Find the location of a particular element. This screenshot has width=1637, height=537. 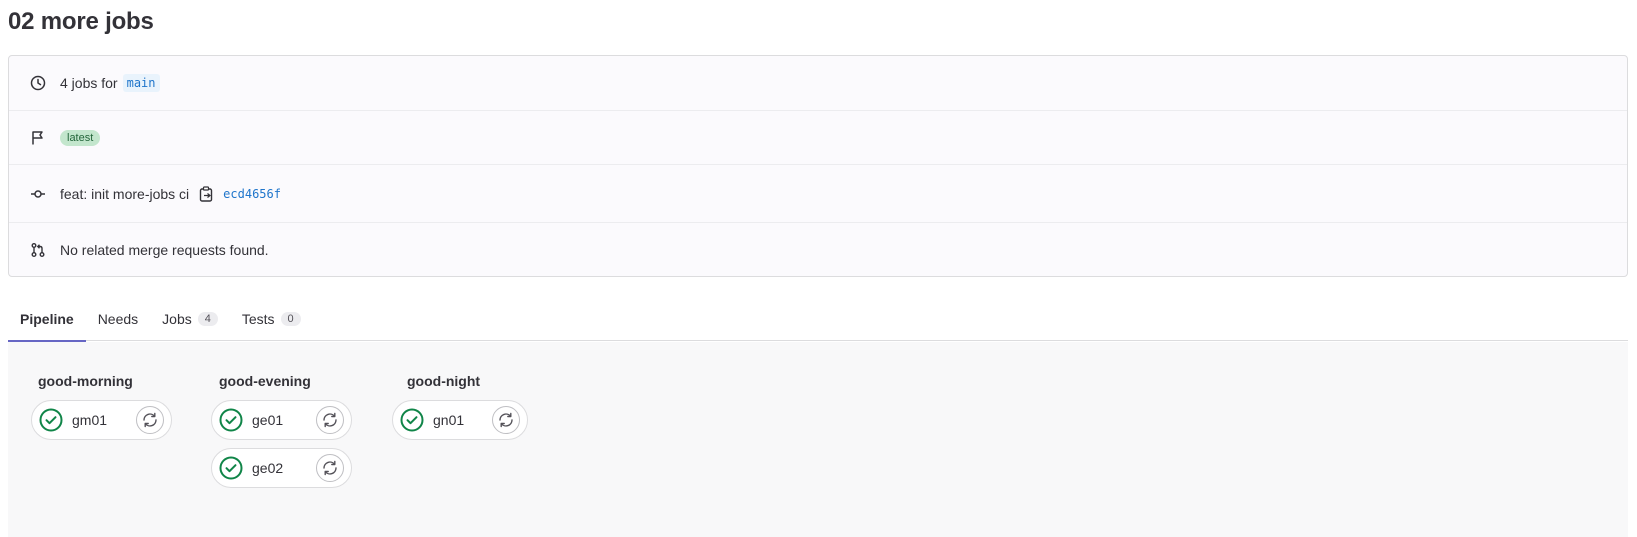

commit-icon is located at coordinates (38, 194).